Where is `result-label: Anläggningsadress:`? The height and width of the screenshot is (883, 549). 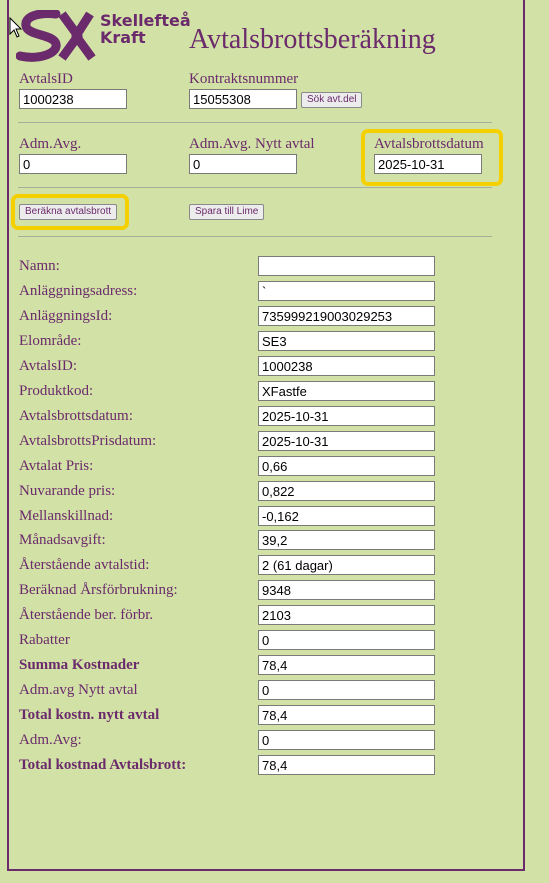
result-label: Anläggningsadress: is located at coordinates (78, 291).